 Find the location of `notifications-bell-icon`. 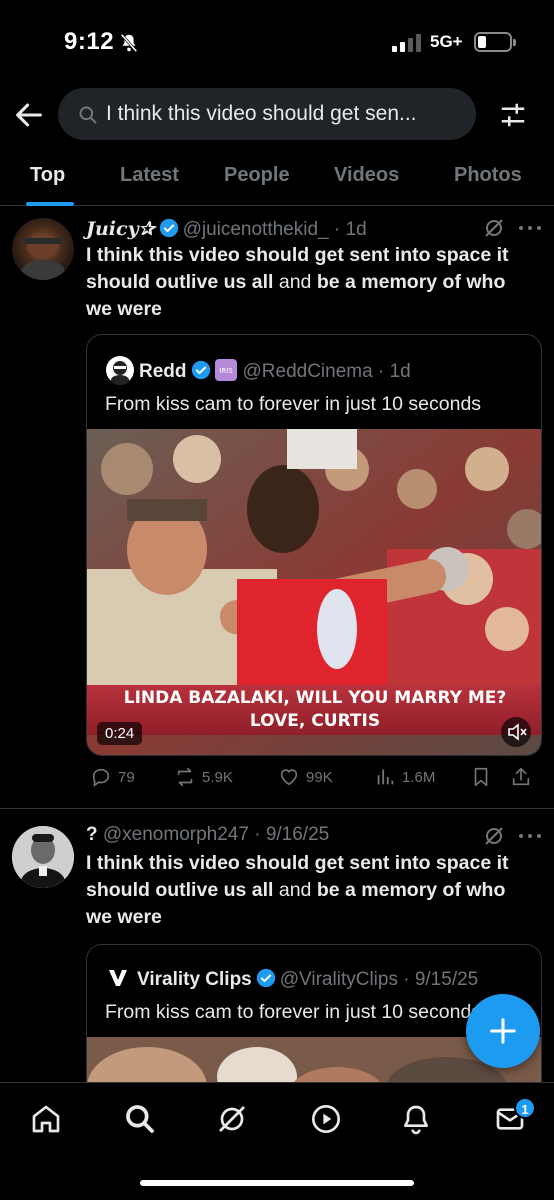

notifications-bell-icon is located at coordinates (416, 1119).